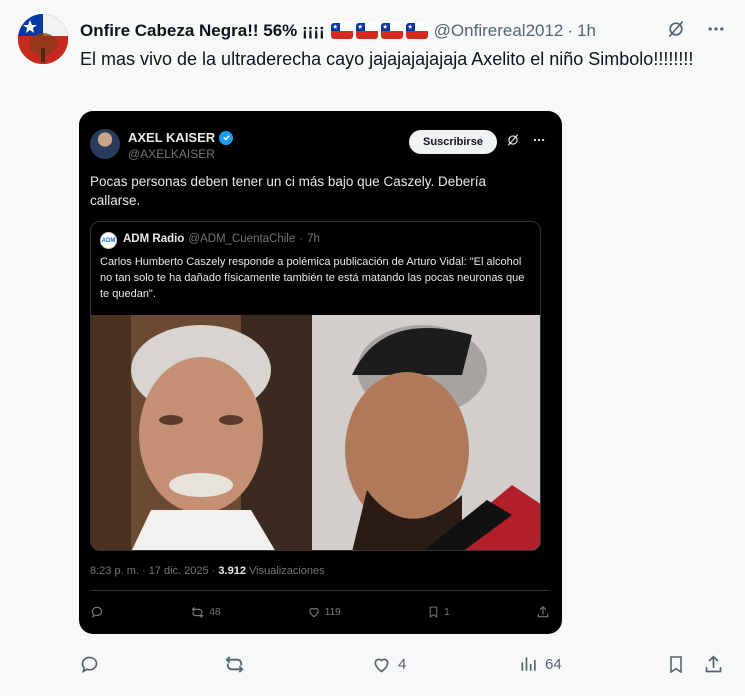 The image size is (745, 696). What do you see at coordinates (153, 571) in the screenshot?
I see `embed-timestamp: 8:23 p. m. · 17 dic. 2025 ·` at bounding box center [153, 571].